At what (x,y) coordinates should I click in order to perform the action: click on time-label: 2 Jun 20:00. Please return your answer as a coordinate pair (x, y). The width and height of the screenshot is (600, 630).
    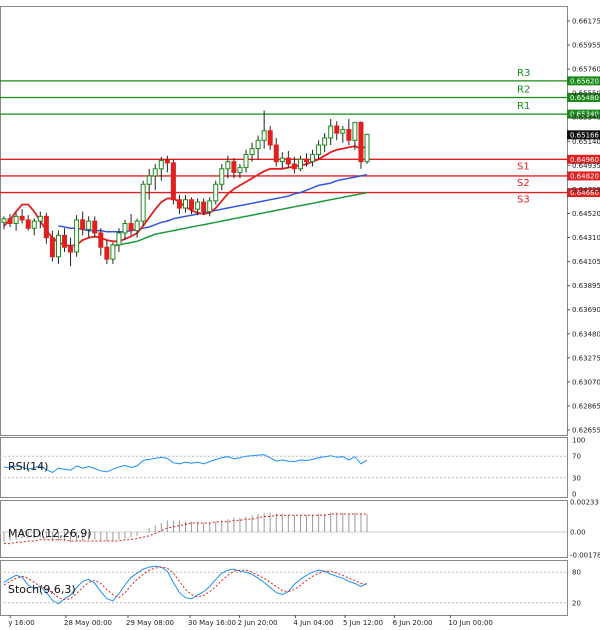
    Looking at the image, I should click on (258, 623).